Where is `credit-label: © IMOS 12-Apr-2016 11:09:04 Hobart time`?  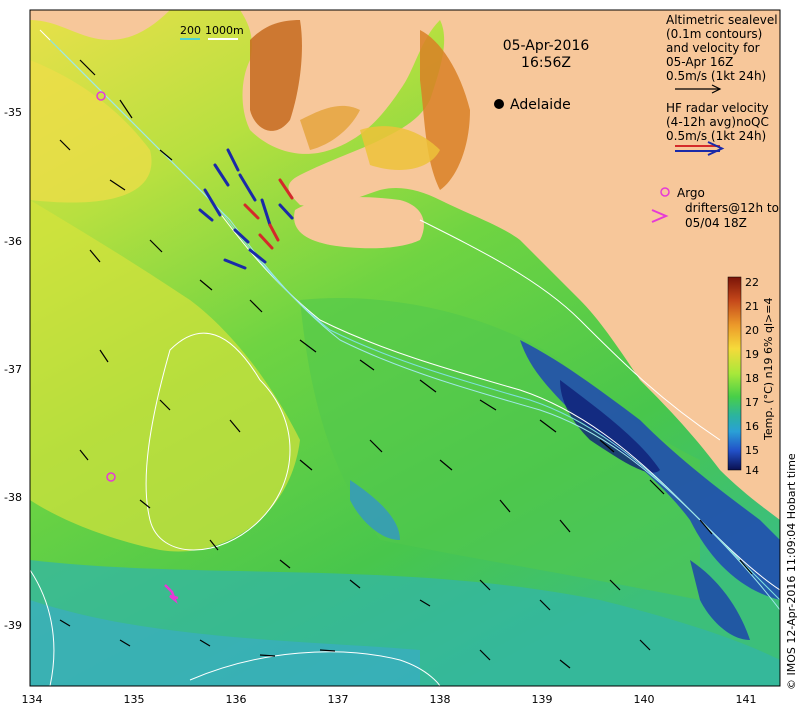 credit-label: © IMOS 12-Apr-2016 11:09:04 Hobart time is located at coordinates (791, 571).